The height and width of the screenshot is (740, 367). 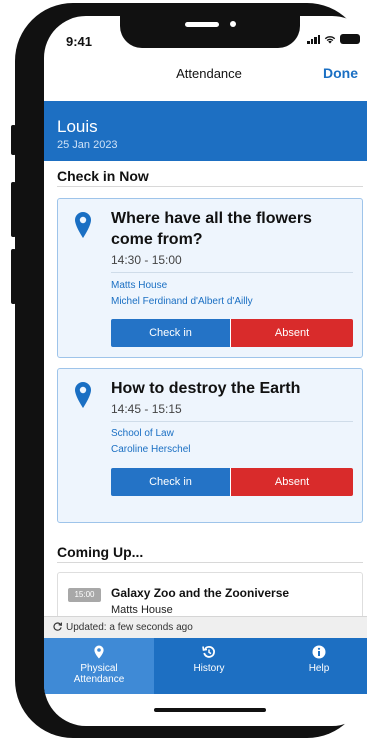 What do you see at coordinates (99, 674) in the screenshot?
I see `tab-label: Physical Attendance` at bounding box center [99, 674].